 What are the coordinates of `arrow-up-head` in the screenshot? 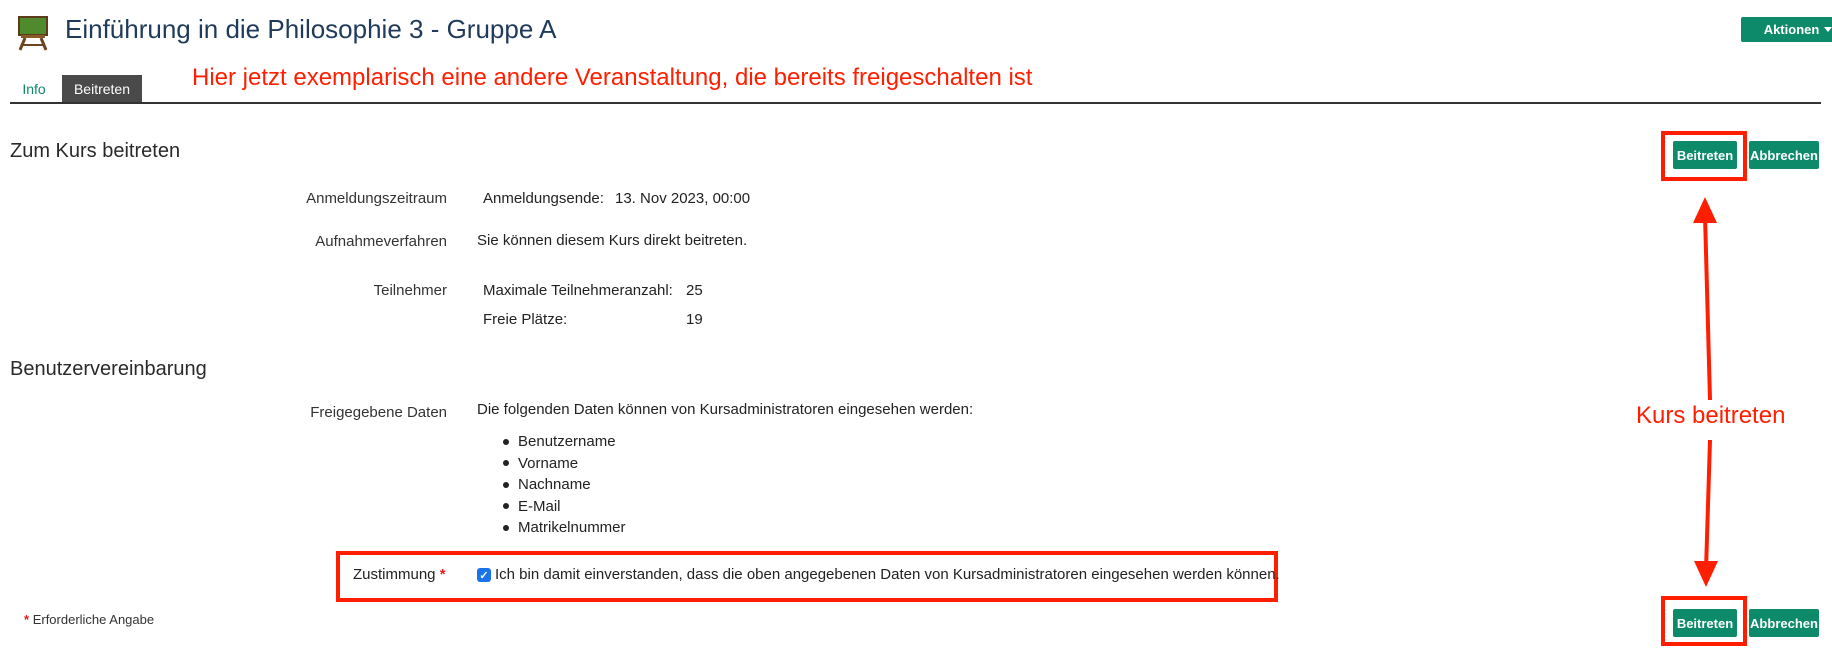 It's located at (1705, 210).